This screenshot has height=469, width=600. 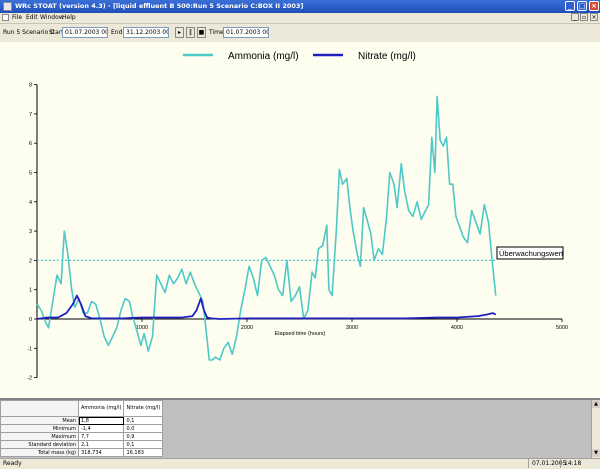 What do you see at coordinates (143, 452) in the screenshot?
I see `table-cell: 16,183` at bounding box center [143, 452].